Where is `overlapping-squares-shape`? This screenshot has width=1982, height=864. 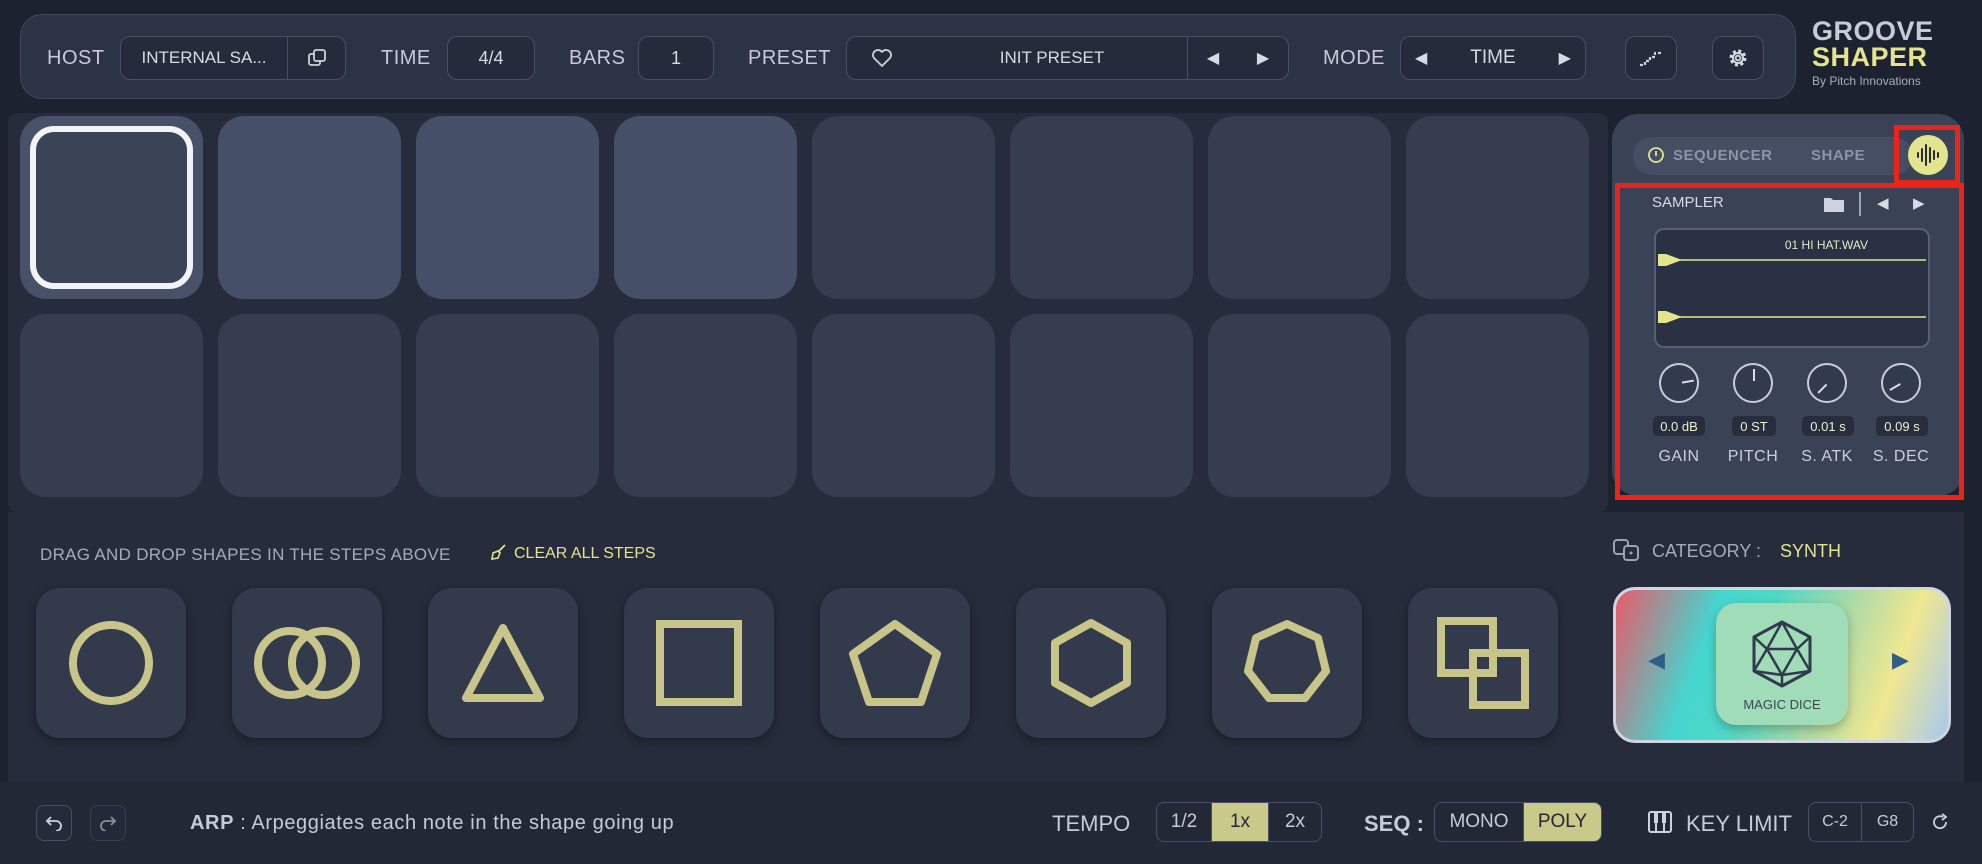 overlapping-squares-shape is located at coordinates (1483, 663).